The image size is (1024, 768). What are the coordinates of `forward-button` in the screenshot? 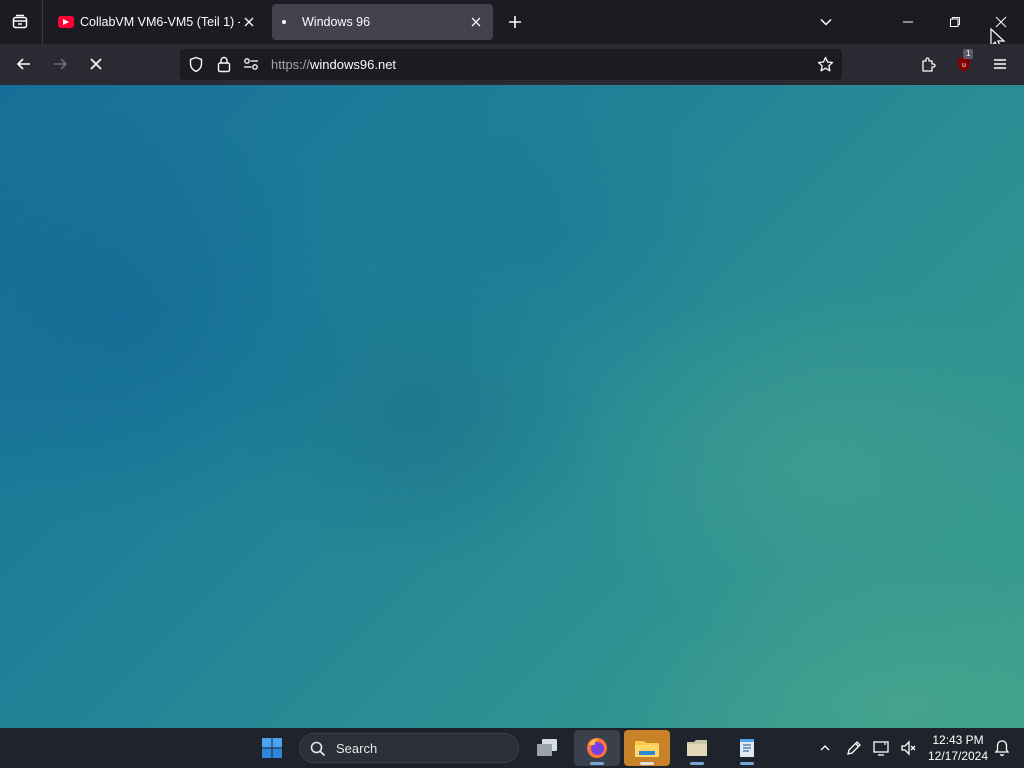 It's located at (60, 64).